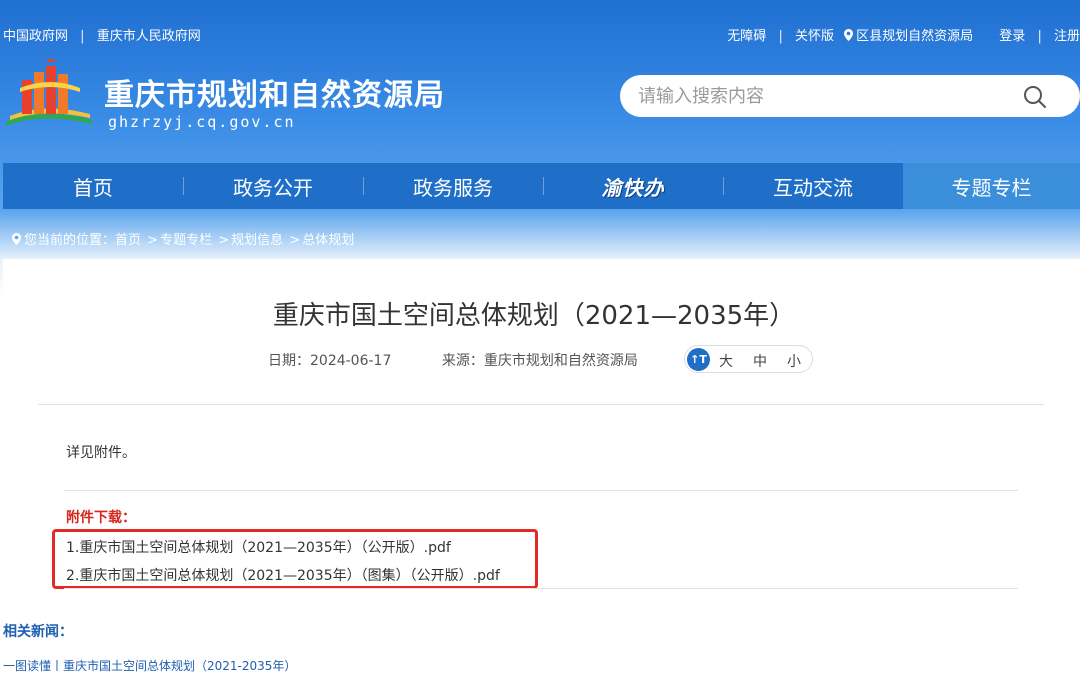 The image size is (1080, 690). I want to click on related-news-label: 相关新闻：, so click(38, 632).